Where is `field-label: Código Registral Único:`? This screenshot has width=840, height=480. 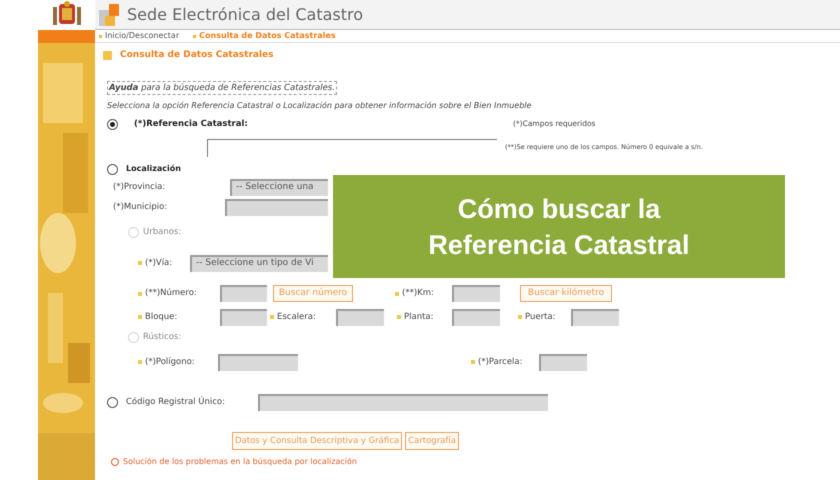
field-label: Código Registral Único: is located at coordinates (175, 401).